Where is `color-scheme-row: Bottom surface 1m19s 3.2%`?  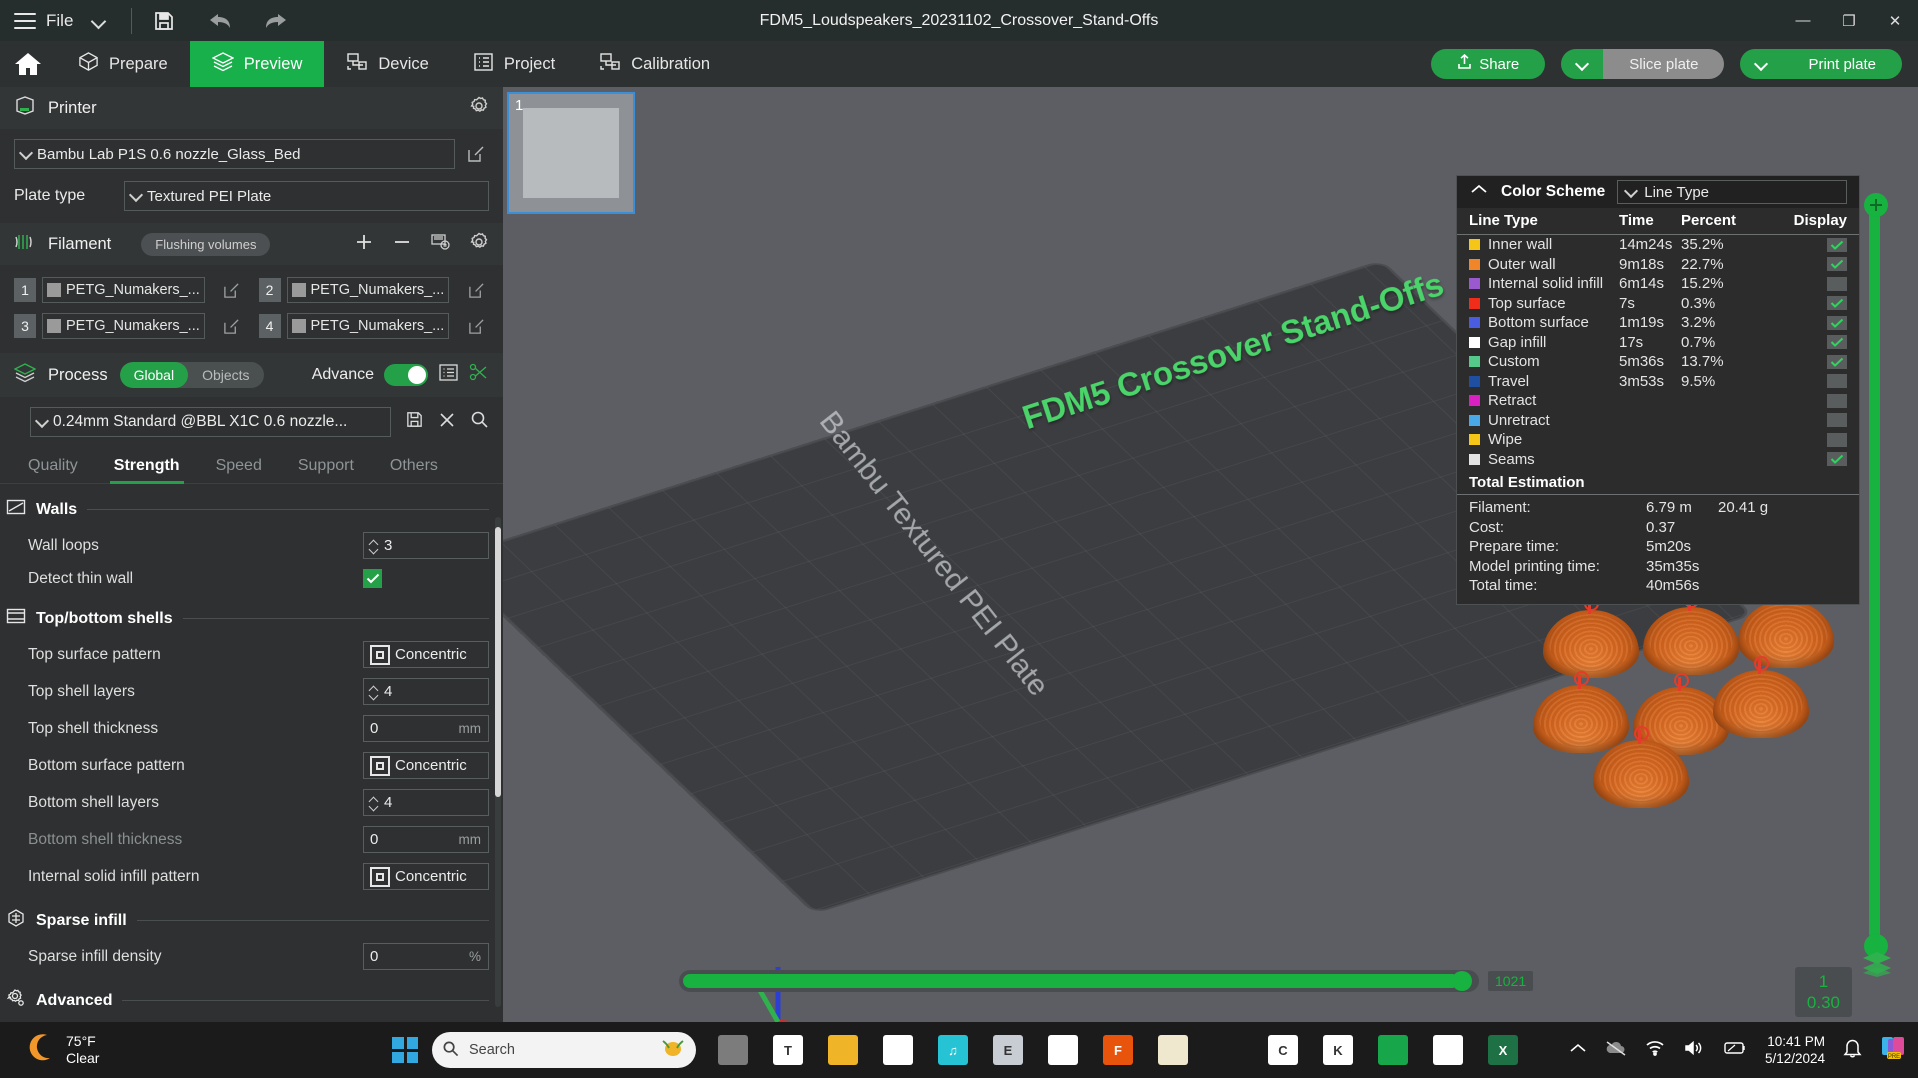 color-scheme-row: Bottom surface 1m19s 3.2% is located at coordinates (1658, 323).